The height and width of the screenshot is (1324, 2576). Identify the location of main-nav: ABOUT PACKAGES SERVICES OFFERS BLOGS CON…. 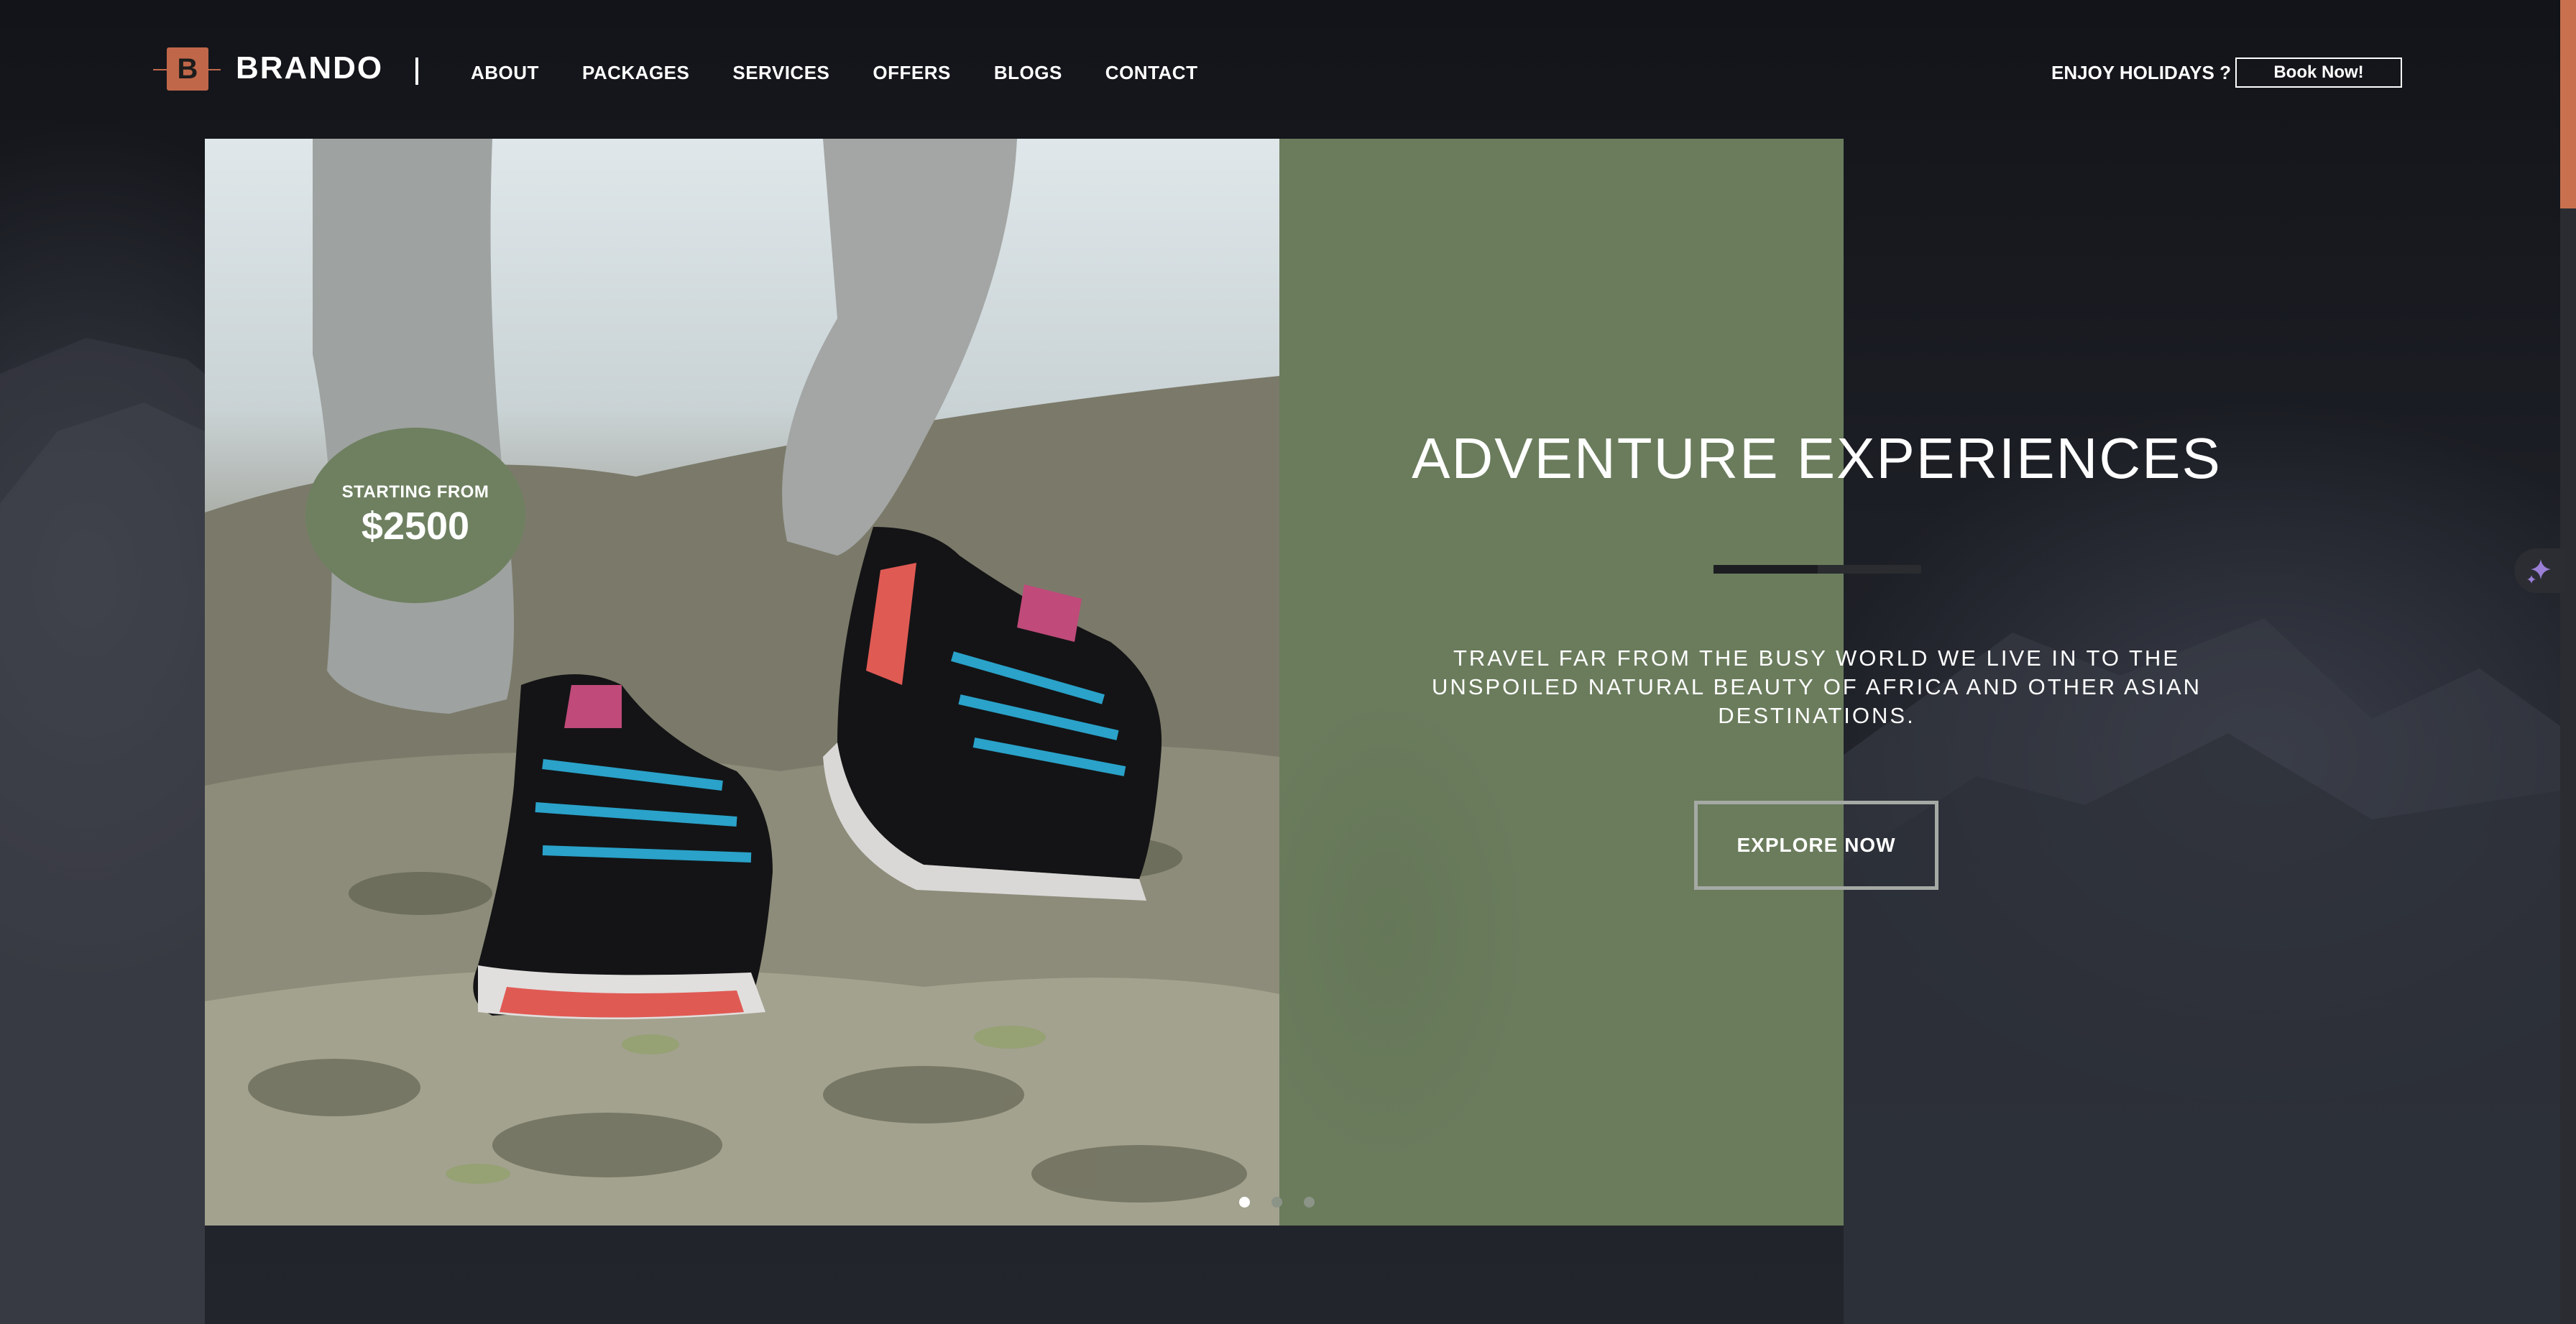
(834, 73).